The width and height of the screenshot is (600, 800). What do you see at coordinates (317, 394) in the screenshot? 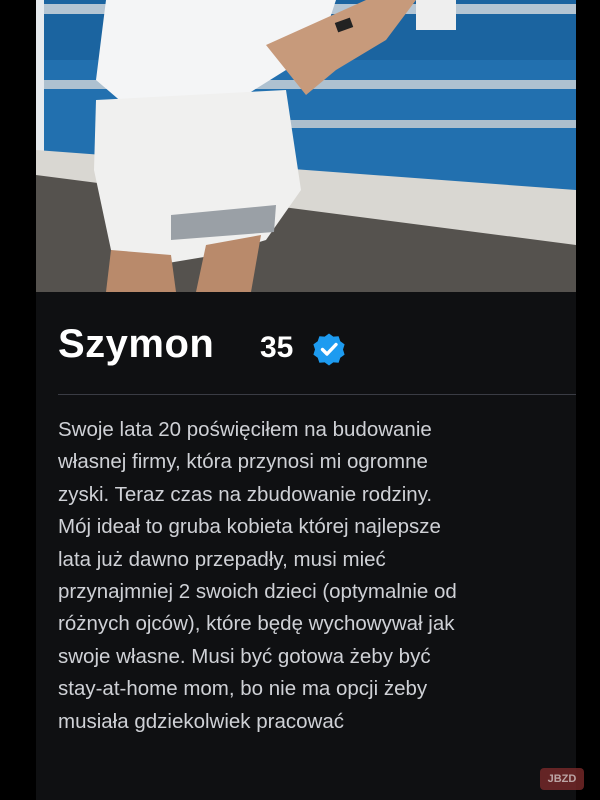
I see `divider` at bounding box center [317, 394].